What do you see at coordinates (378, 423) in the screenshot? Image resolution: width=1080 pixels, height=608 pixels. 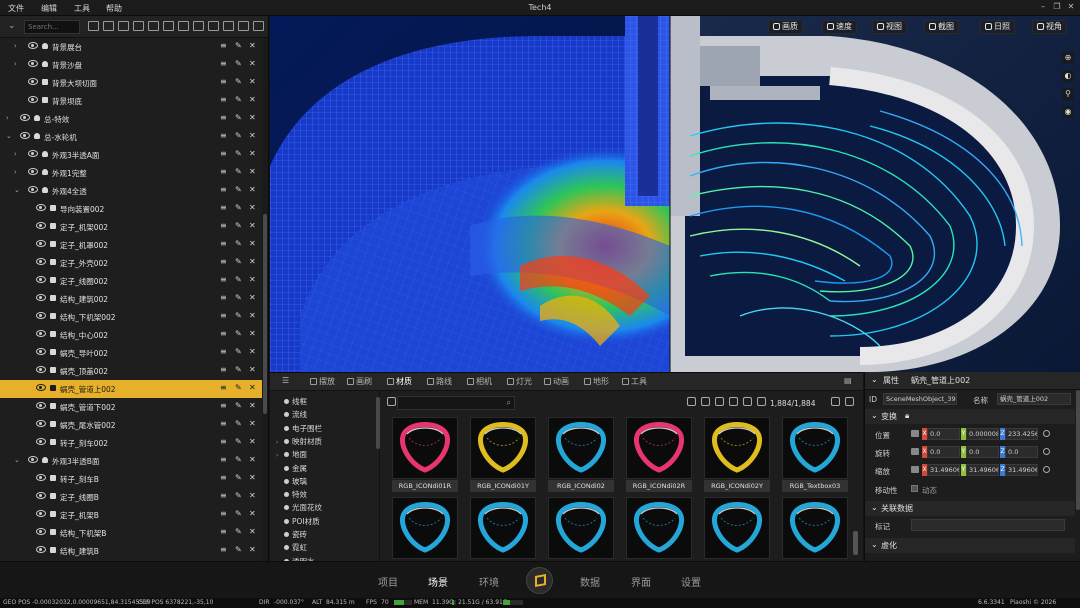 I see `category-scrollbar` at bounding box center [378, 423].